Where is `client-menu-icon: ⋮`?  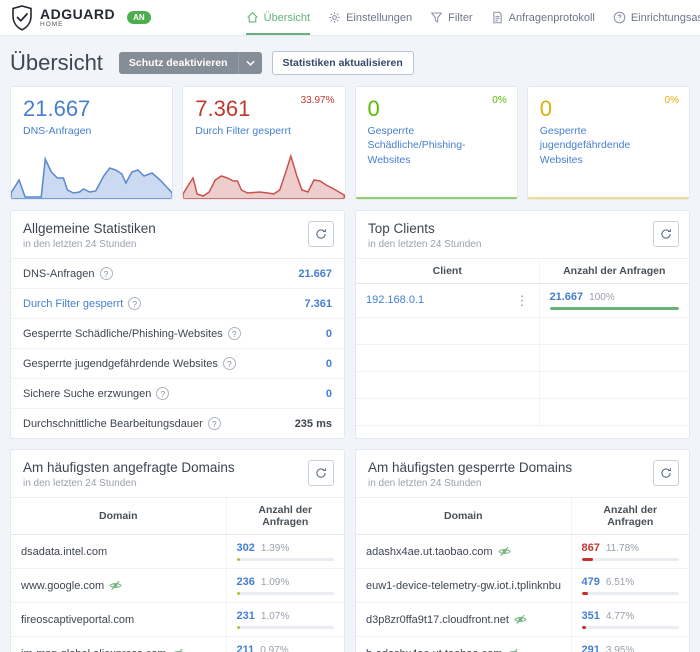 client-menu-icon: ⋮ is located at coordinates (522, 300).